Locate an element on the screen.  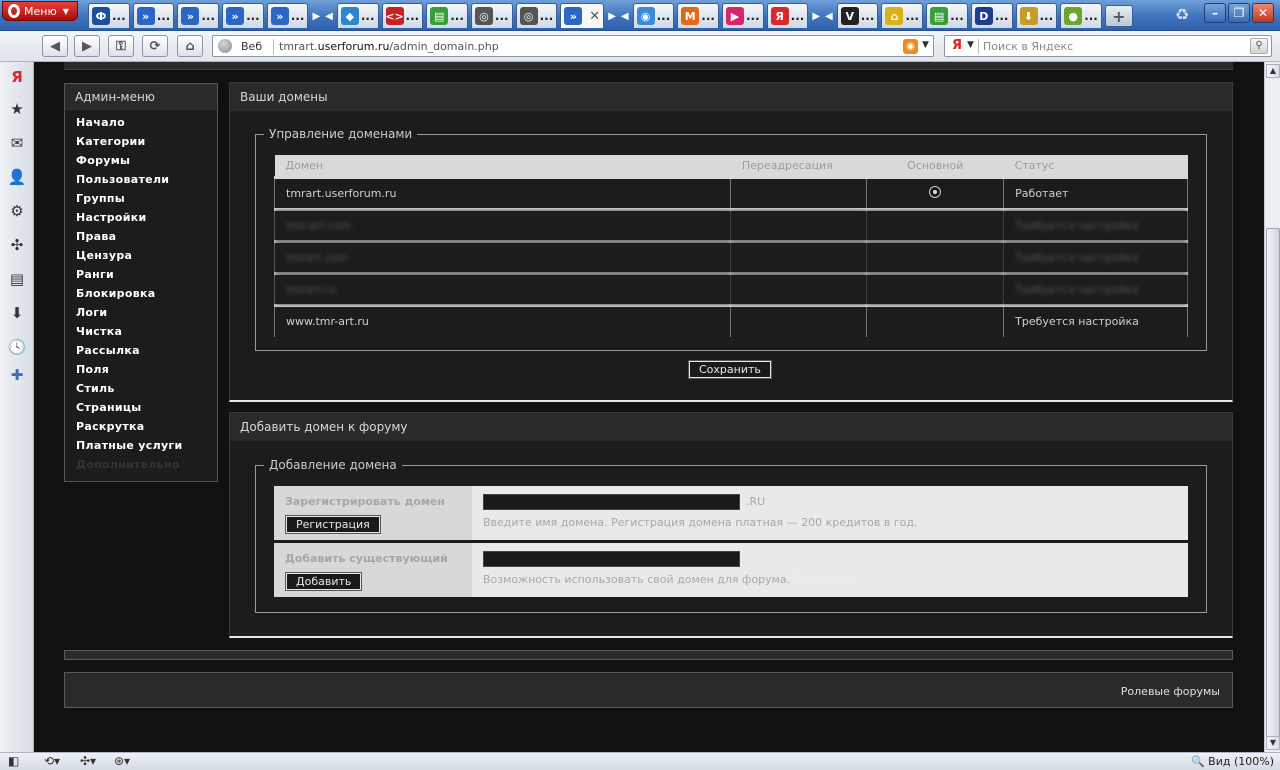
search-input is located at coordinates (1113, 46).